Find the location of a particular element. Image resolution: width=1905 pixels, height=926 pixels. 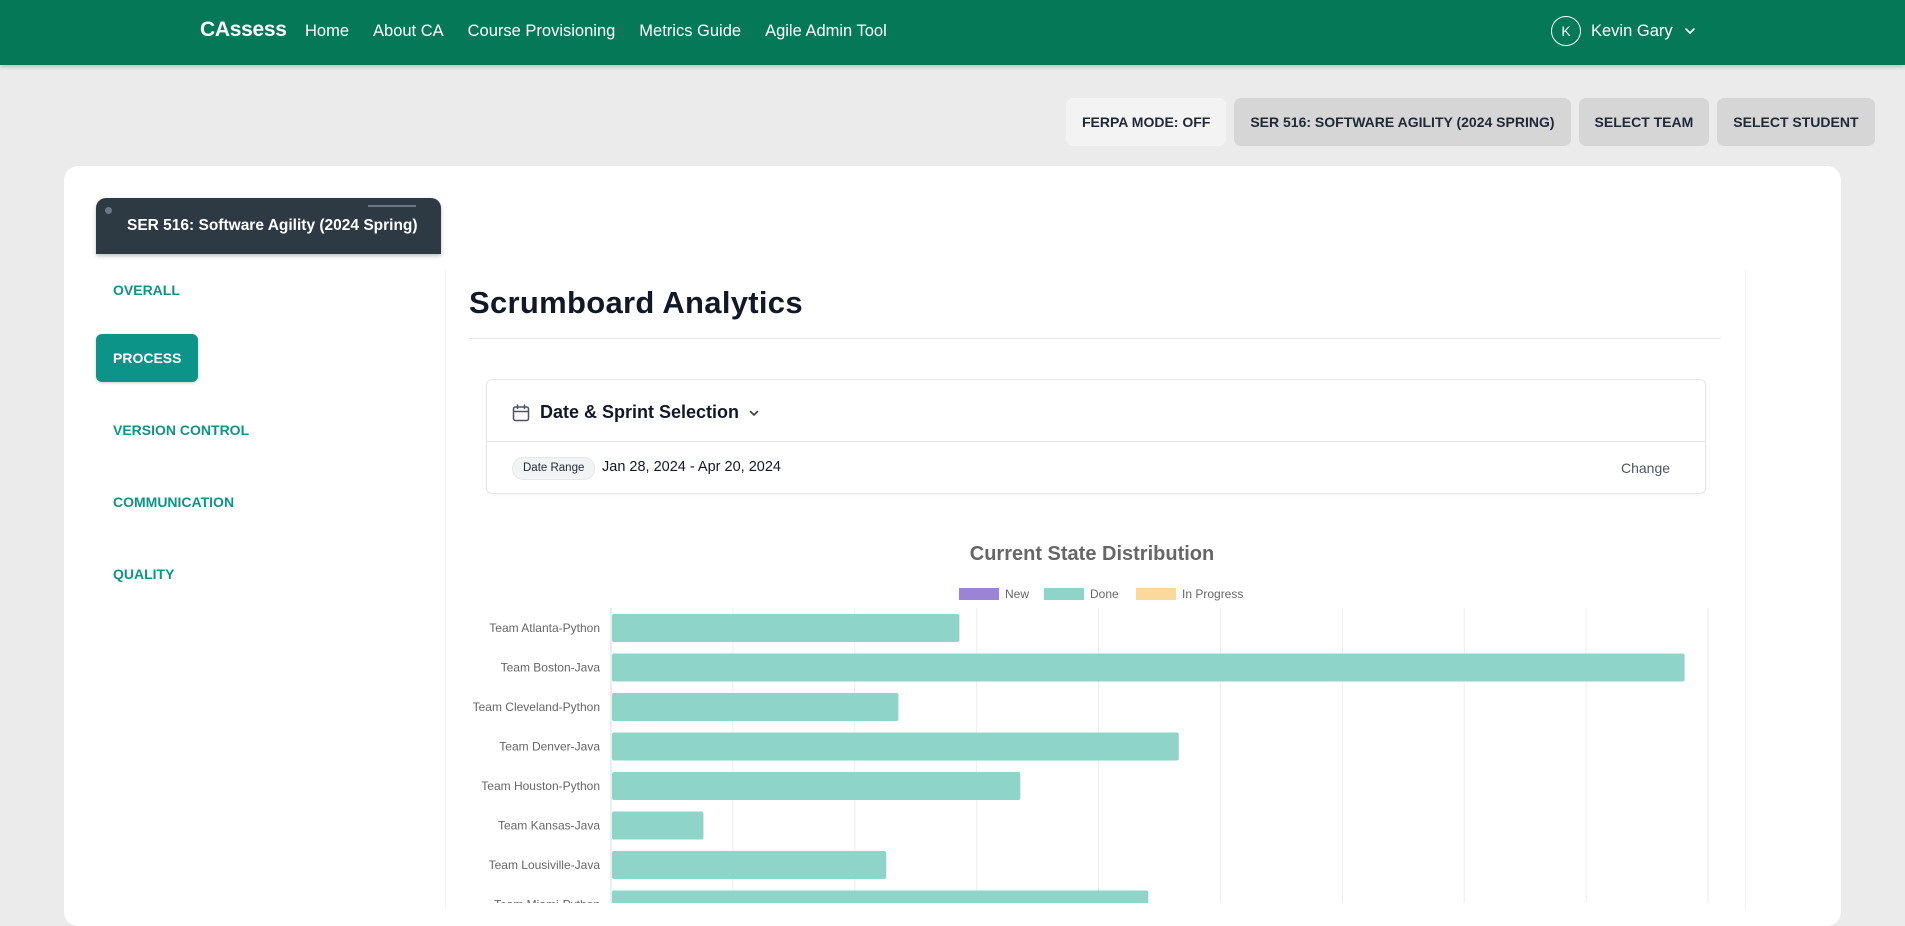

content-divider-right is located at coordinates (1745, 590).